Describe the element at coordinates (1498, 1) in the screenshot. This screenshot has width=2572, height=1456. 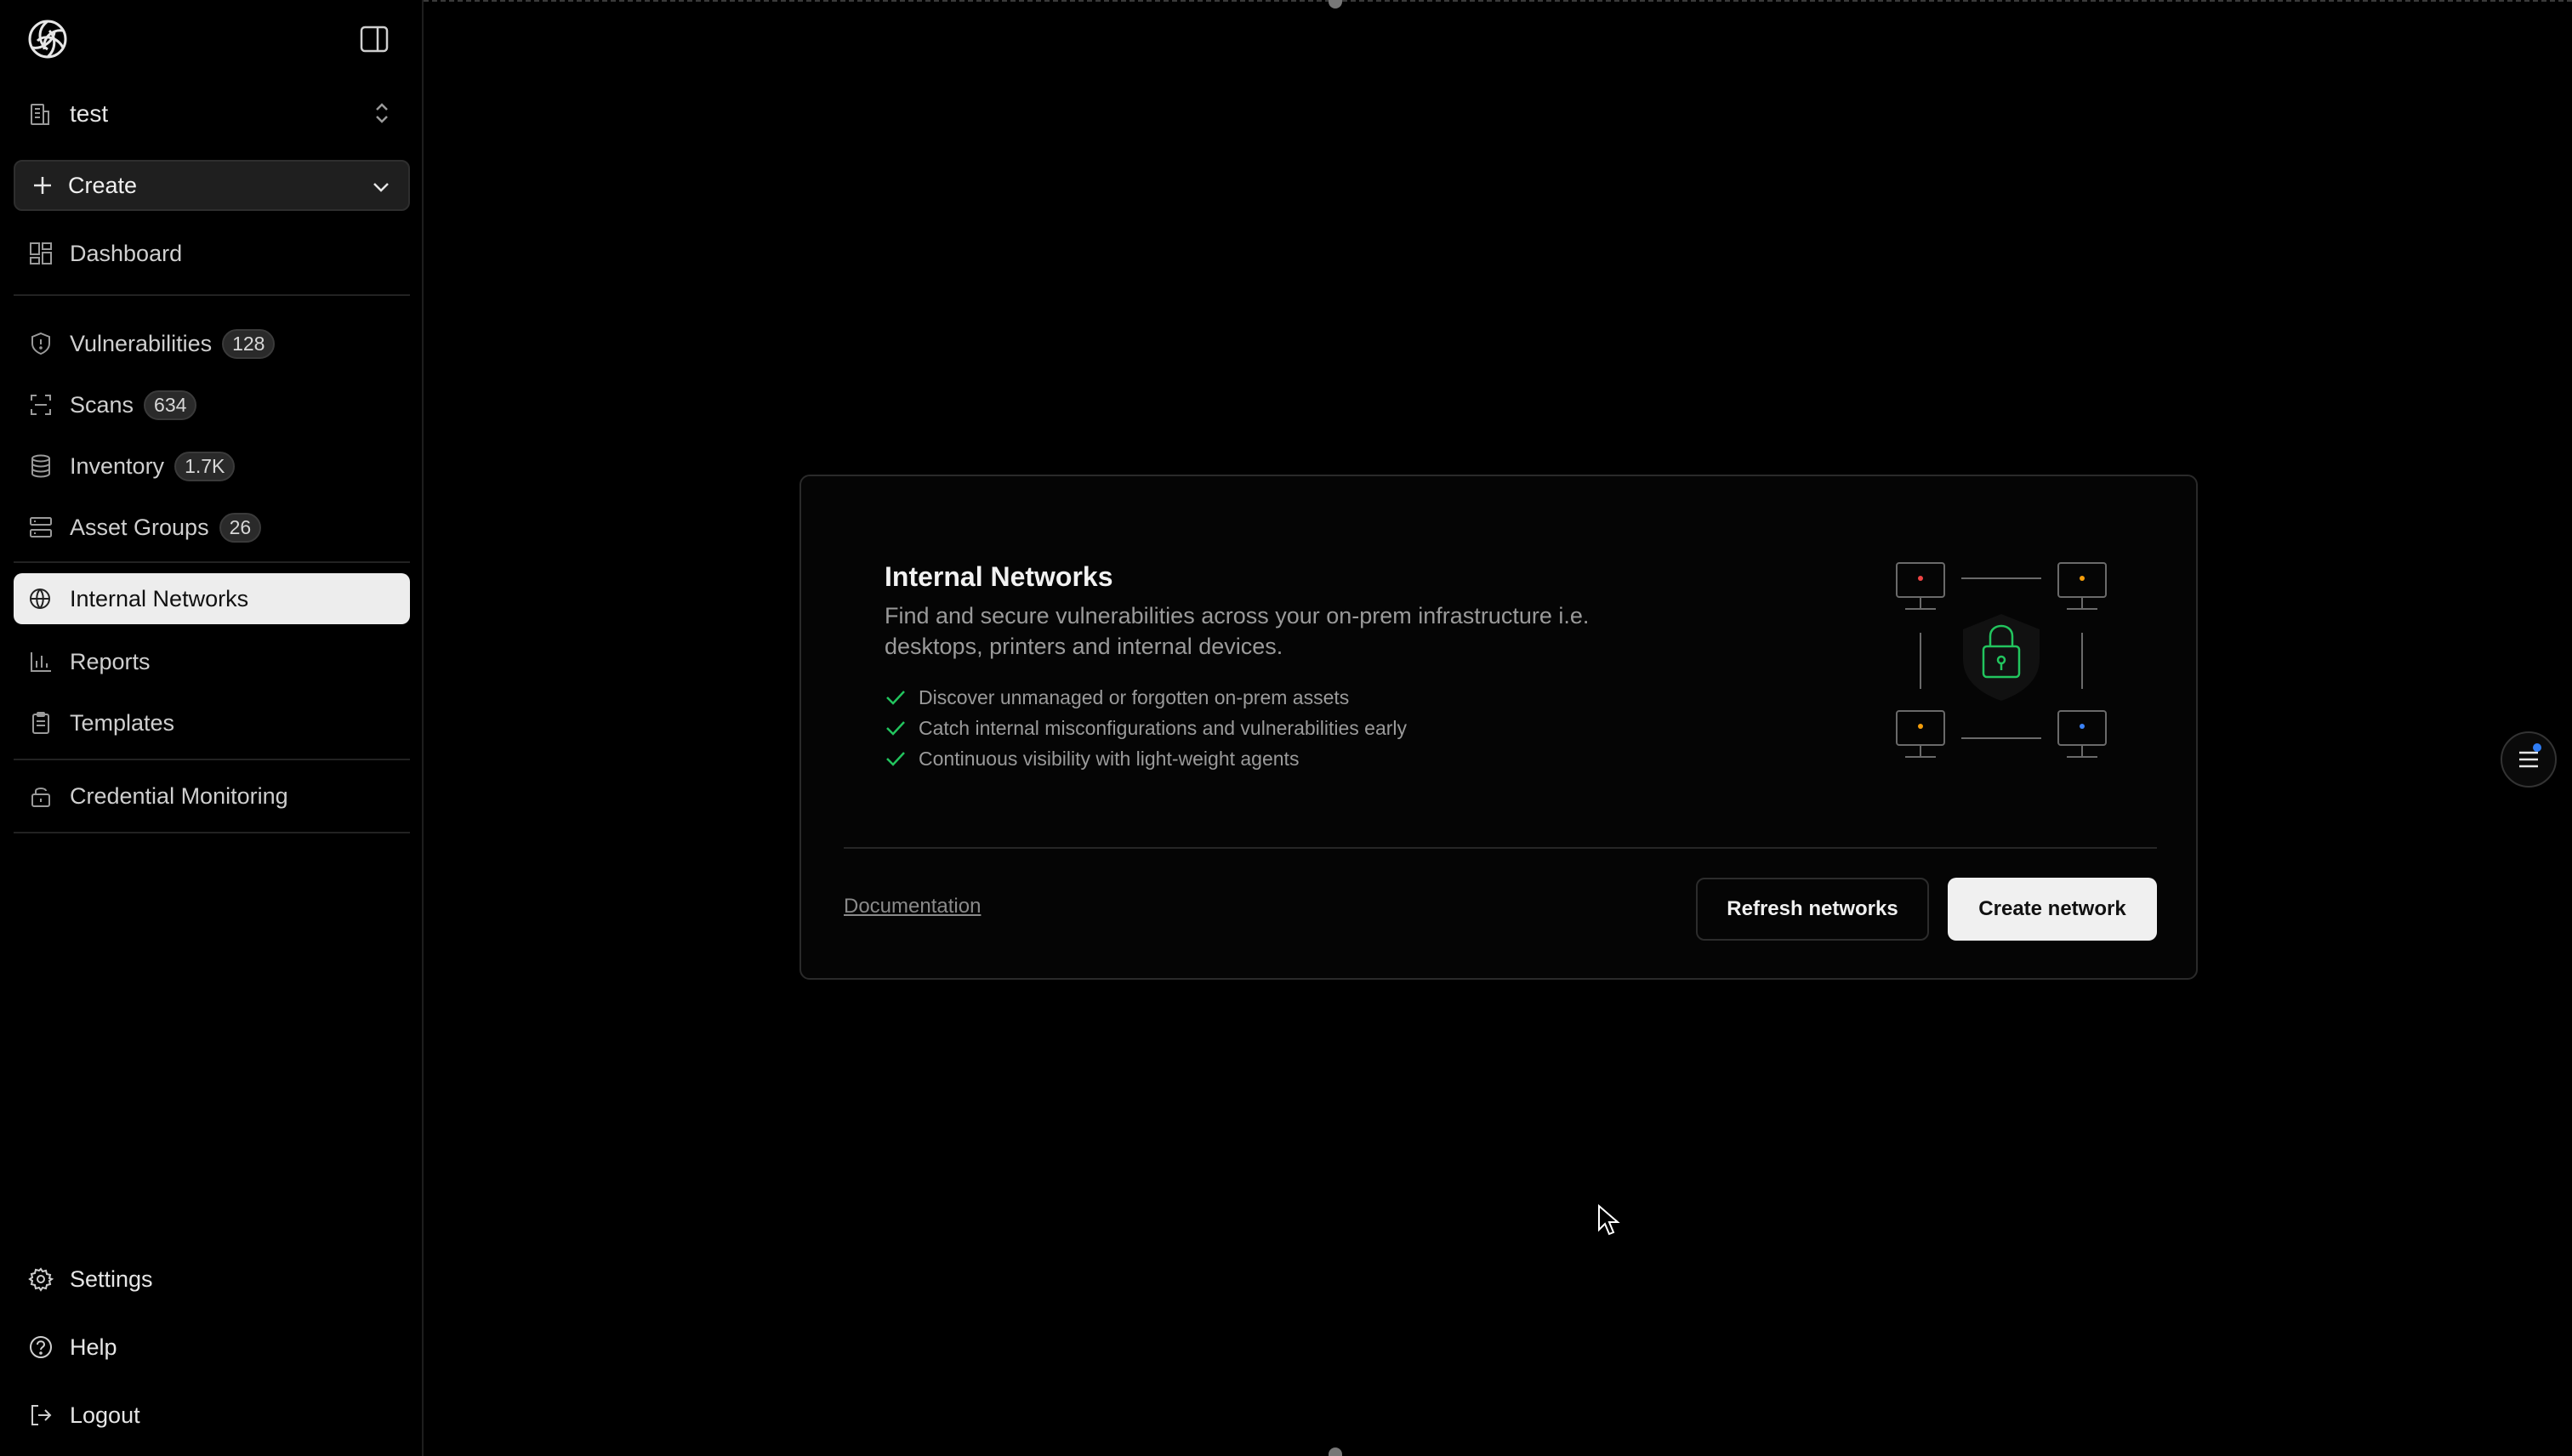
I see `top-border` at that location.